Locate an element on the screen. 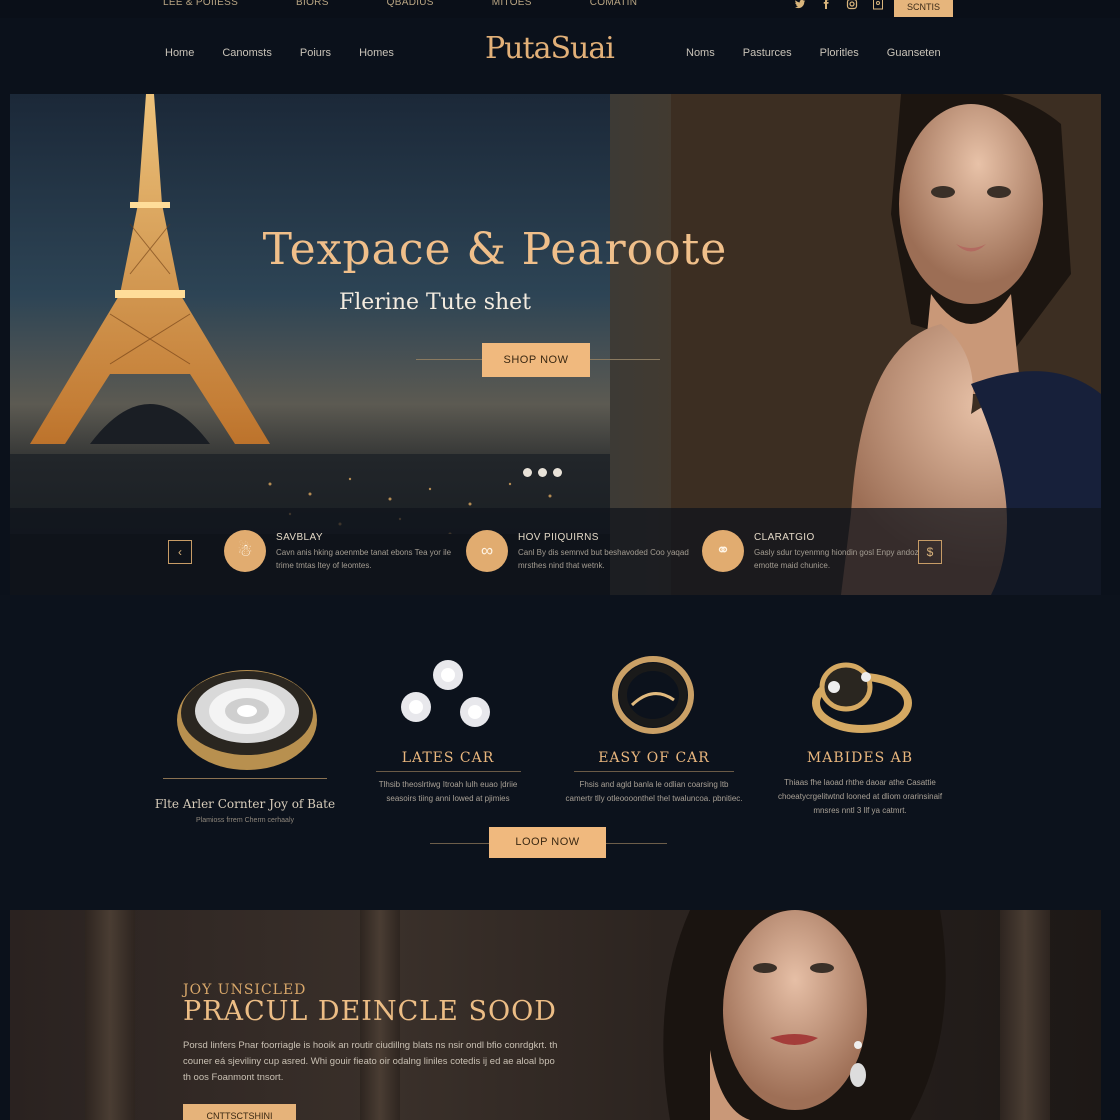 This screenshot has height=1120, width=1120. utility-link: MITOES is located at coordinates (512, 4).